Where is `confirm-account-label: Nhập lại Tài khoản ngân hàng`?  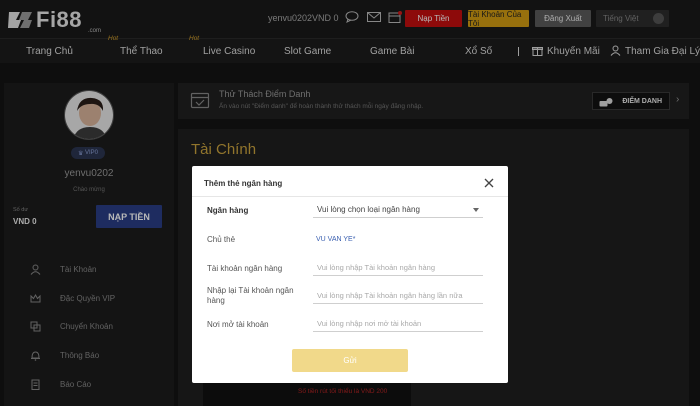 confirm-account-label: Nhập lại Tài khoản ngân hàng is located at coordinates (250, 295).